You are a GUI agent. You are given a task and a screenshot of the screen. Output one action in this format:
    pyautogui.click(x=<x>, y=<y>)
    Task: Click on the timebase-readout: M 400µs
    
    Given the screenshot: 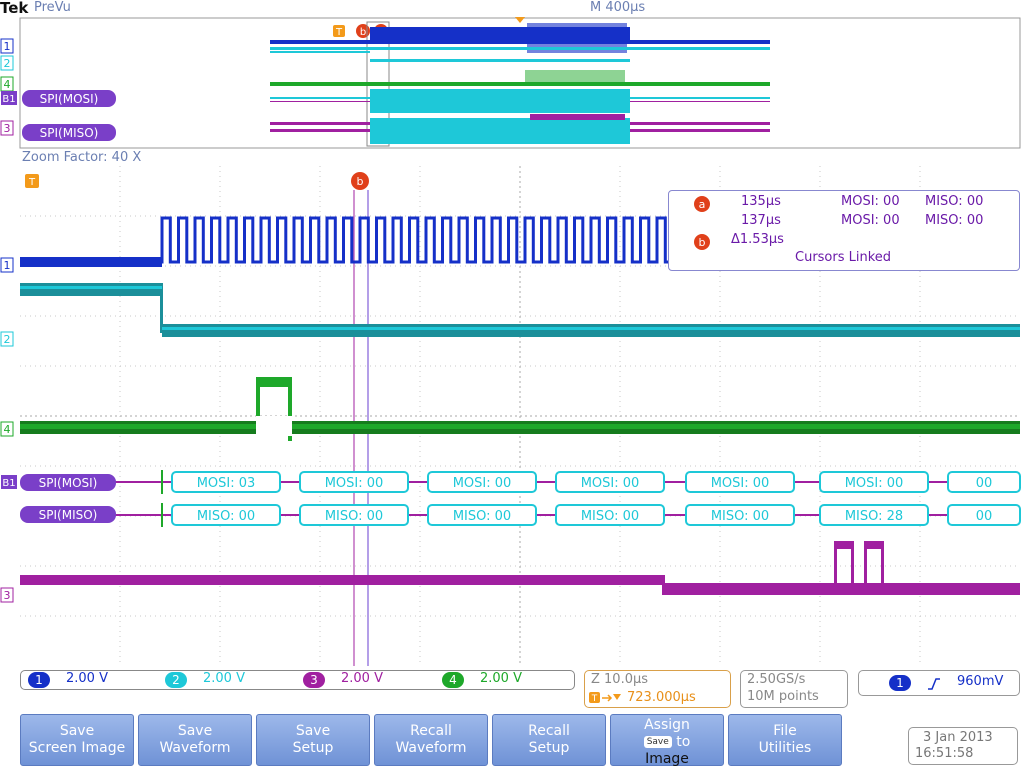 What is the action you would take?
    pyautogui.click(x=618, y=7)
    